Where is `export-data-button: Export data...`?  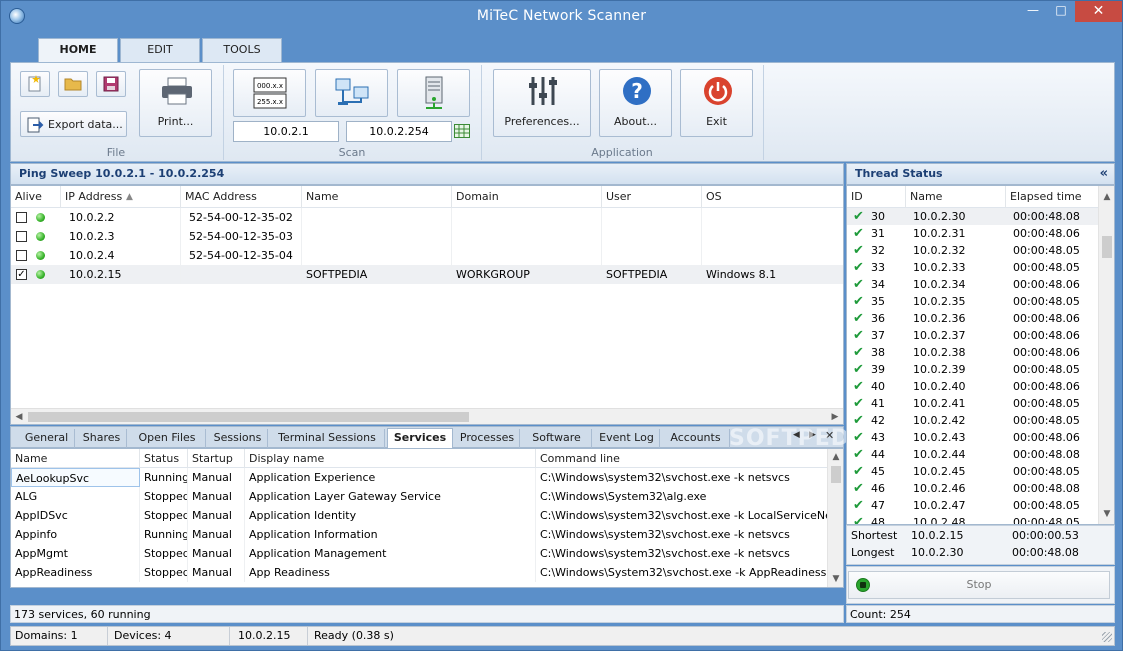 export-data-button: Export data... is located at coordinates (73, 124).